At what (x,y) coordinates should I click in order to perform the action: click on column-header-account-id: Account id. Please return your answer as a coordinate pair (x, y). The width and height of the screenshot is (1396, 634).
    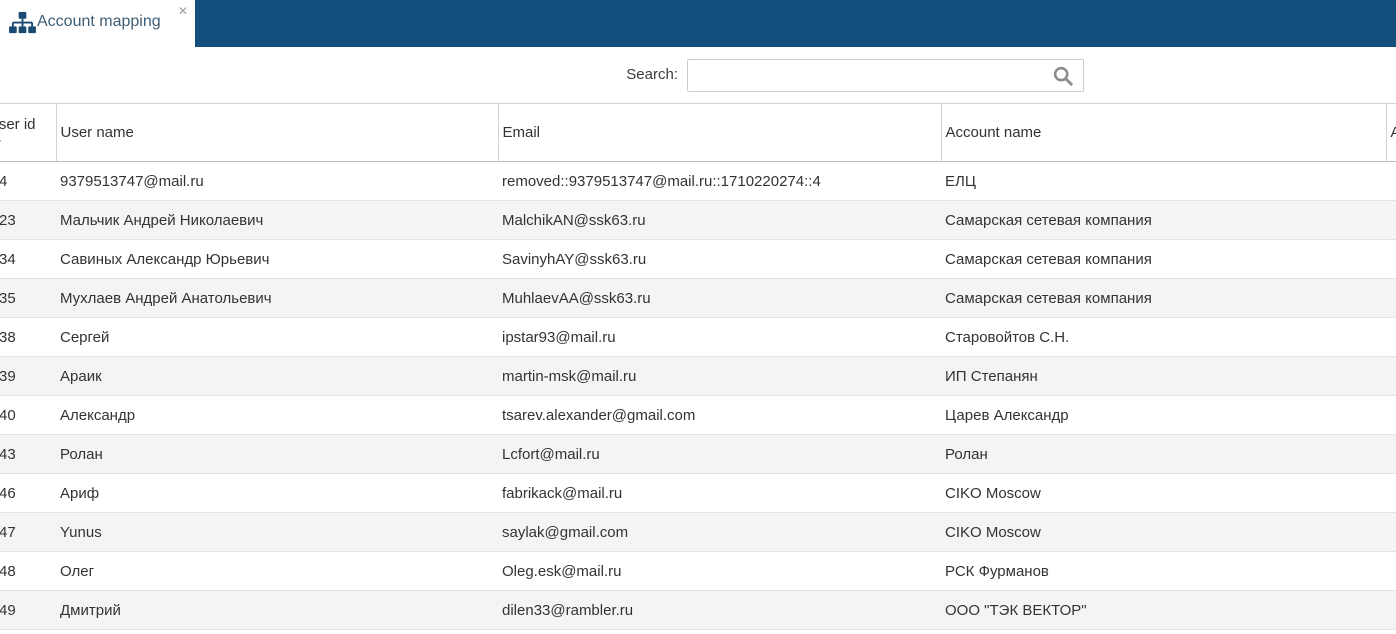
    Looking at the image, I should click on (1390, 132).